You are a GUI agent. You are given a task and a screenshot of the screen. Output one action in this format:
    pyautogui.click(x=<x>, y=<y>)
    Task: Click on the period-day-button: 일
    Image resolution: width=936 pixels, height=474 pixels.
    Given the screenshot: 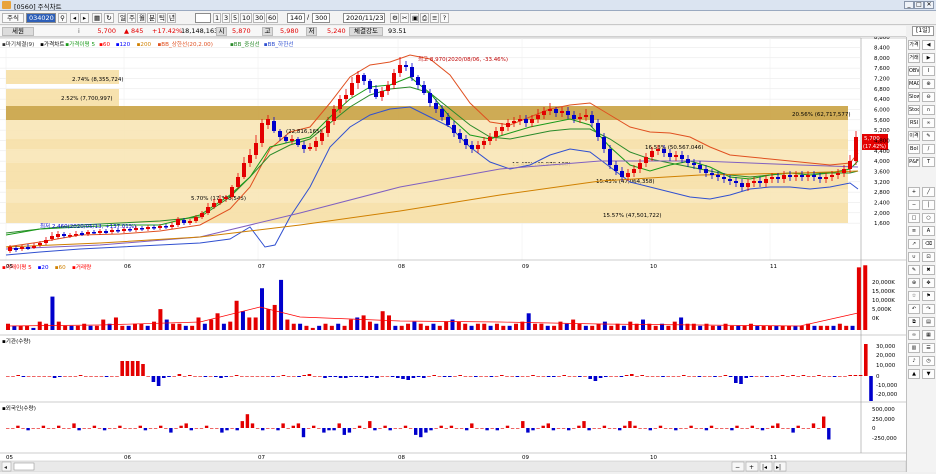 What is the action you would take?
    pyautogui.click(x=122, y=18)
    